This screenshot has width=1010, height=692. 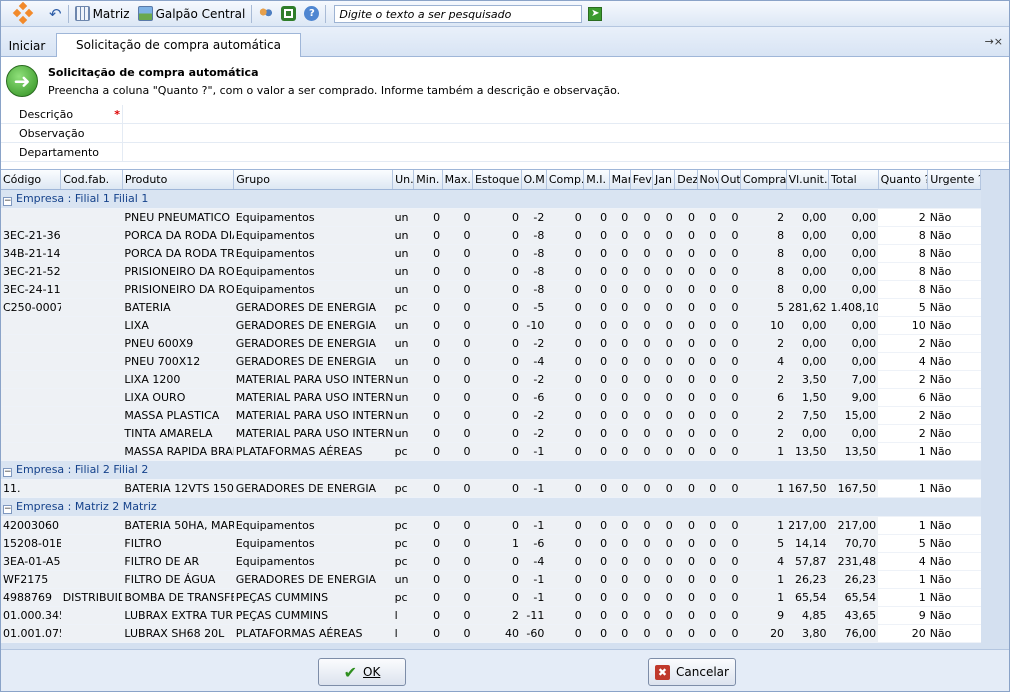 I want to click on tab-solicitacao: Solicitação de compra automática, so click(x=178, y=45).